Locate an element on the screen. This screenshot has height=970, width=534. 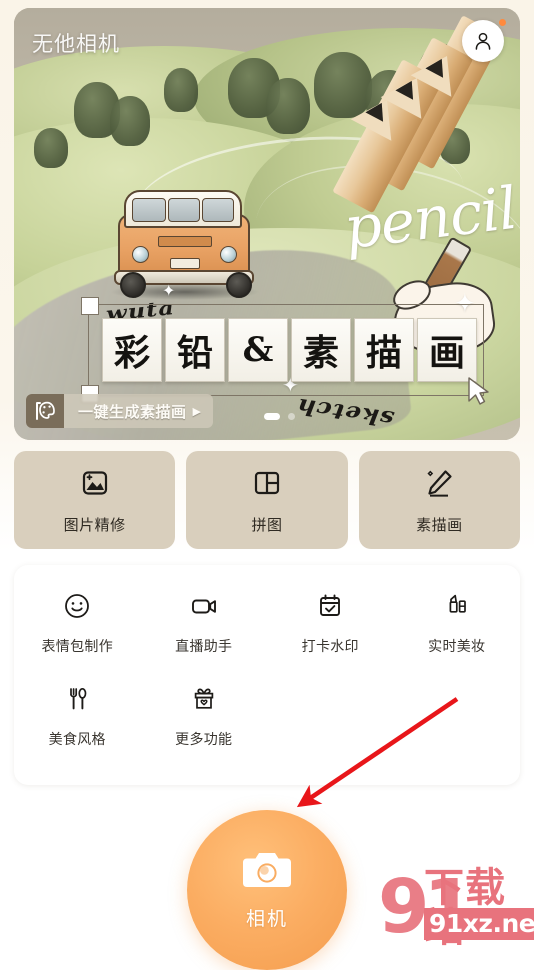
tool-sticker-maker: 表情包制作 is located at coordinates (77, 617).